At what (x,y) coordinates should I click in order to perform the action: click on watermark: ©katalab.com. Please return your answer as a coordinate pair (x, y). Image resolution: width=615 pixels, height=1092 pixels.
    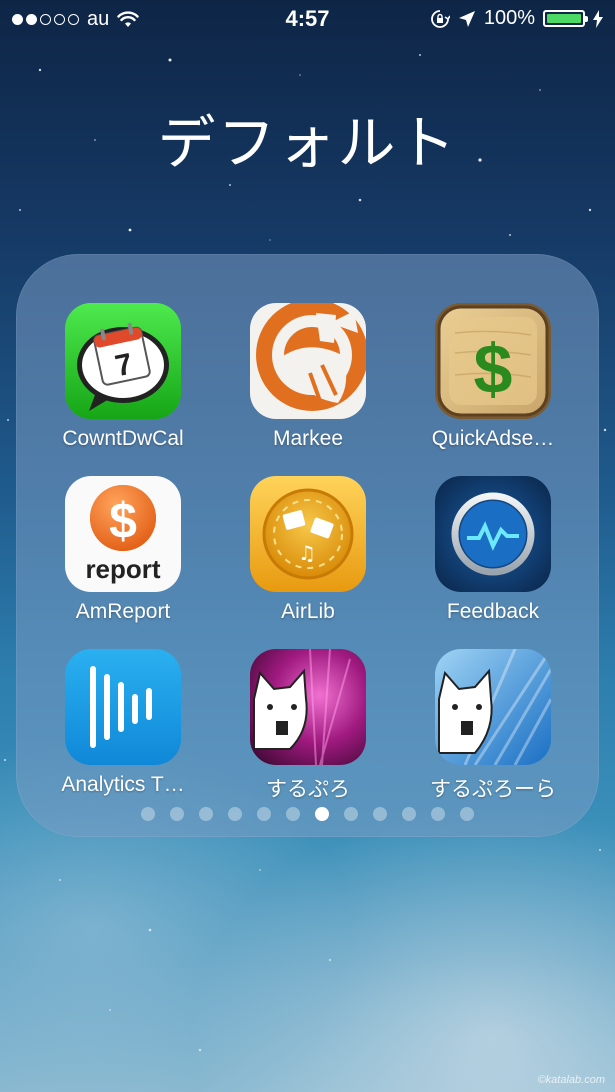
    Looking at the image, I should click on (571, 1080).